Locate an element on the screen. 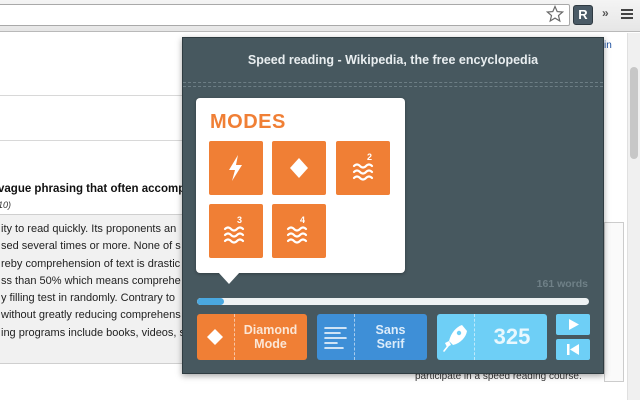  article-line: y filling test in randomly. Contrary to is located at coordinates (88, 298).